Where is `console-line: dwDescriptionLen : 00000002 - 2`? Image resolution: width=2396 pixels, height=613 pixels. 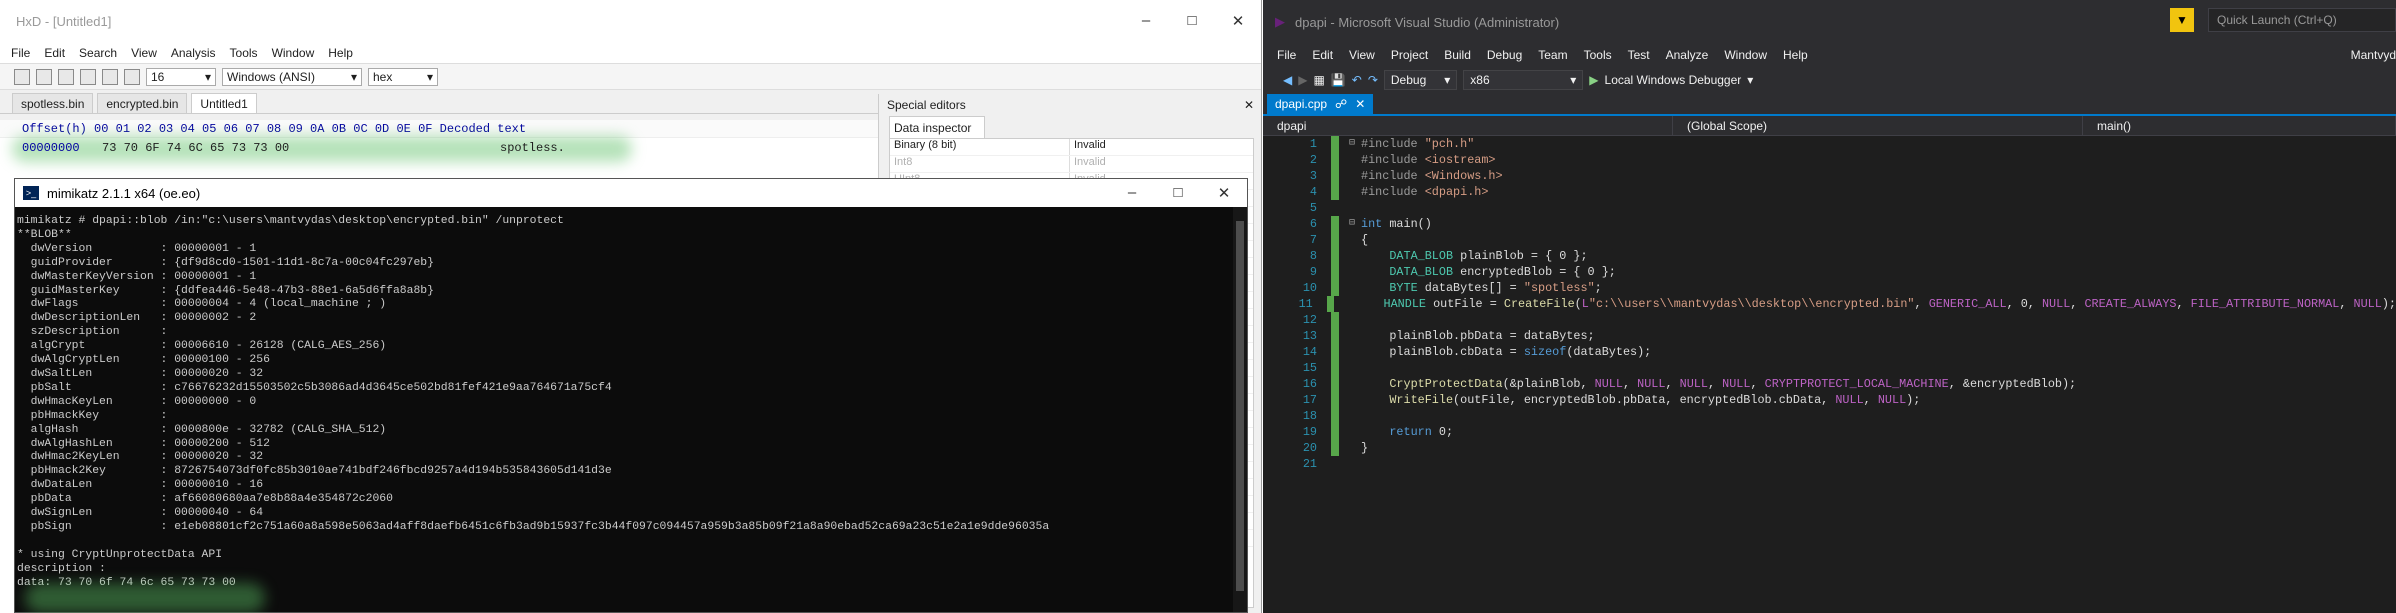
console-line: dwDescriptionLen : 00000002 - 2 is located at coordinates (143, 318).